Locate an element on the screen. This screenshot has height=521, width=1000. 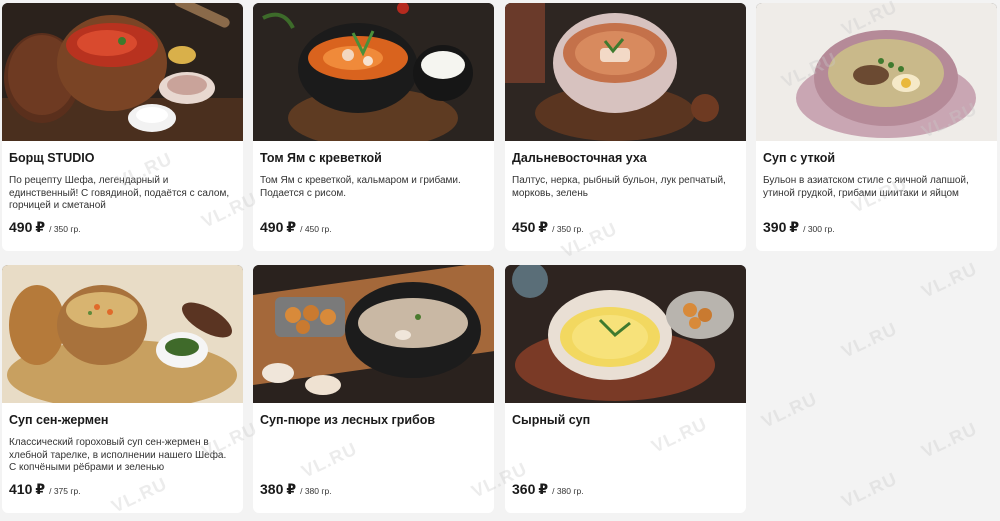
dish-weight: / 375 гр. is located at coordinates (65, 491).